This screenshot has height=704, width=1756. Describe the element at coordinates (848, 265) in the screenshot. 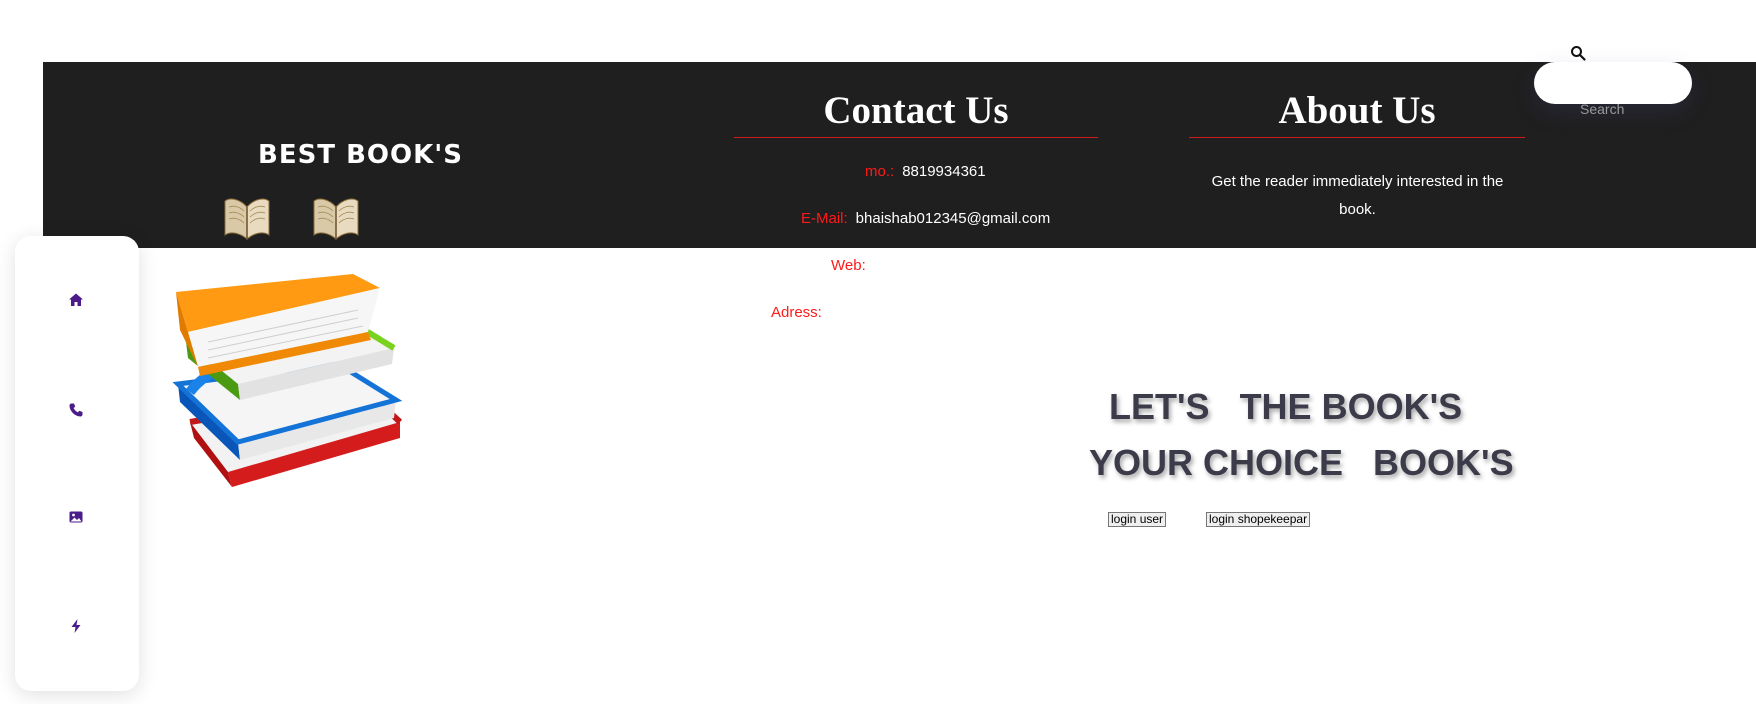

I see `web-label: Web:` at that location.